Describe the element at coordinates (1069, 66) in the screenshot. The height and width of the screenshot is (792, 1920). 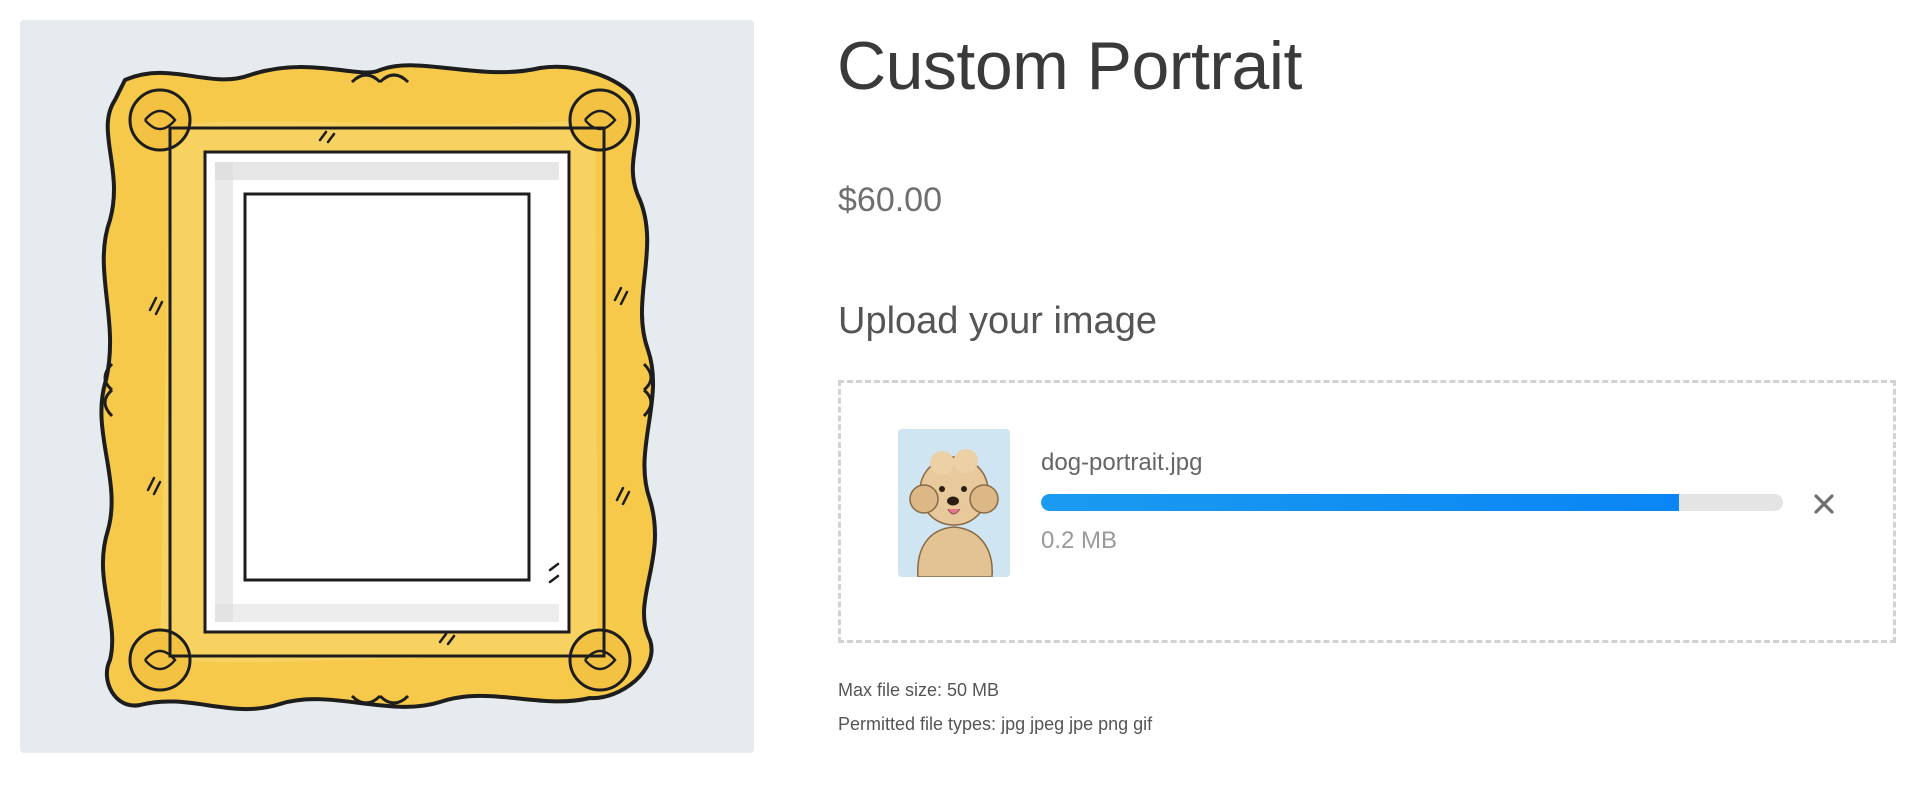
I see `product-title: Custom Portrait` at that location.